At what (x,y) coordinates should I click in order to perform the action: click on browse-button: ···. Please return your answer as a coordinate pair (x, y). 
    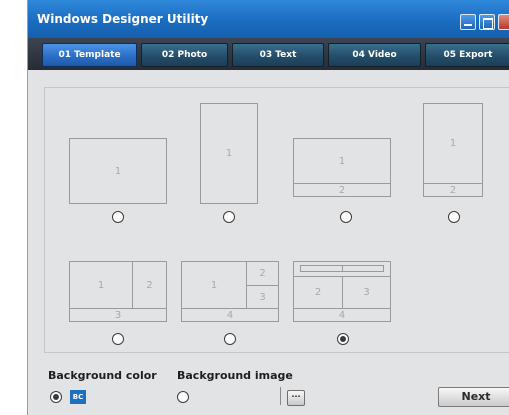
    Looking at the image, I should click on (296, 398).